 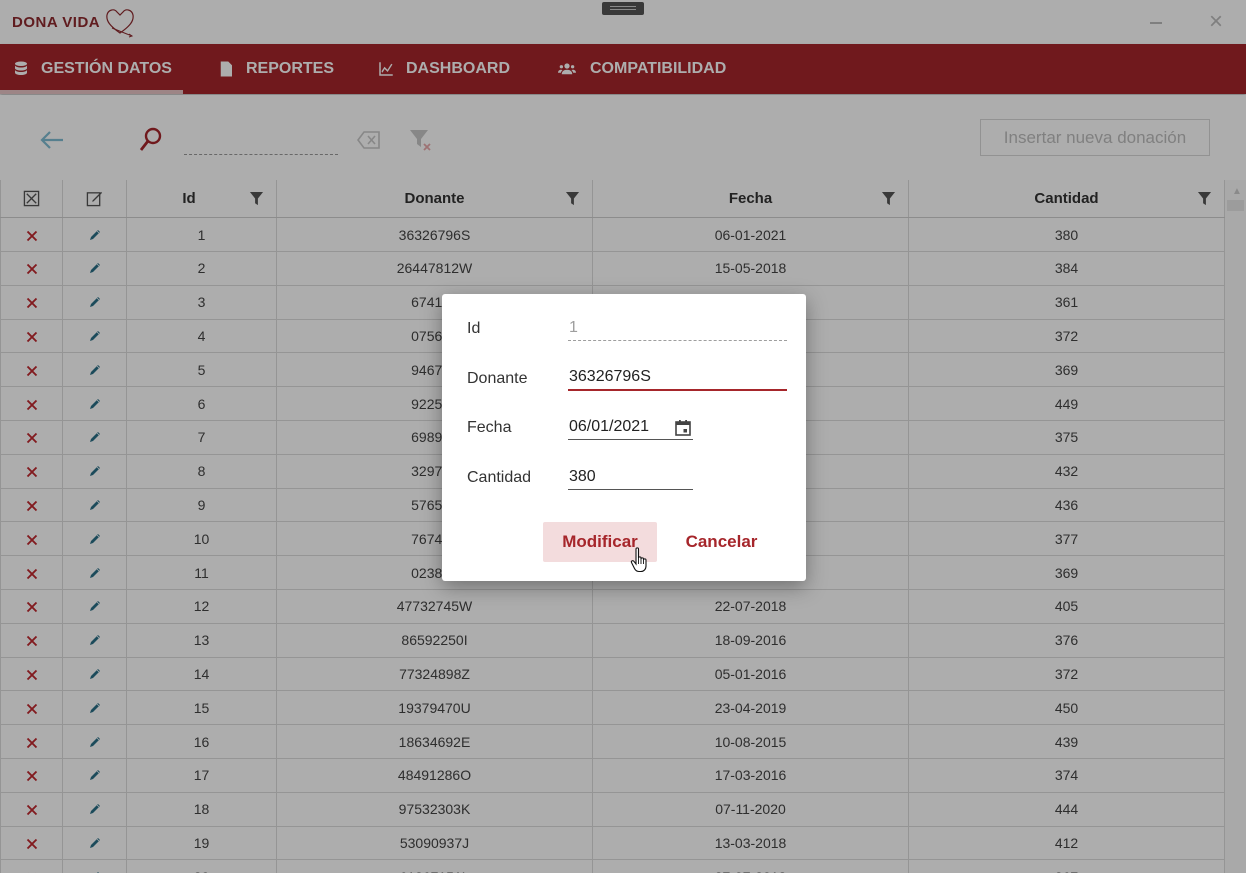 What do you see at coordinates (474, 328) in the screenshot?
I see `id-label: Id` at bounding box center [474, 328].